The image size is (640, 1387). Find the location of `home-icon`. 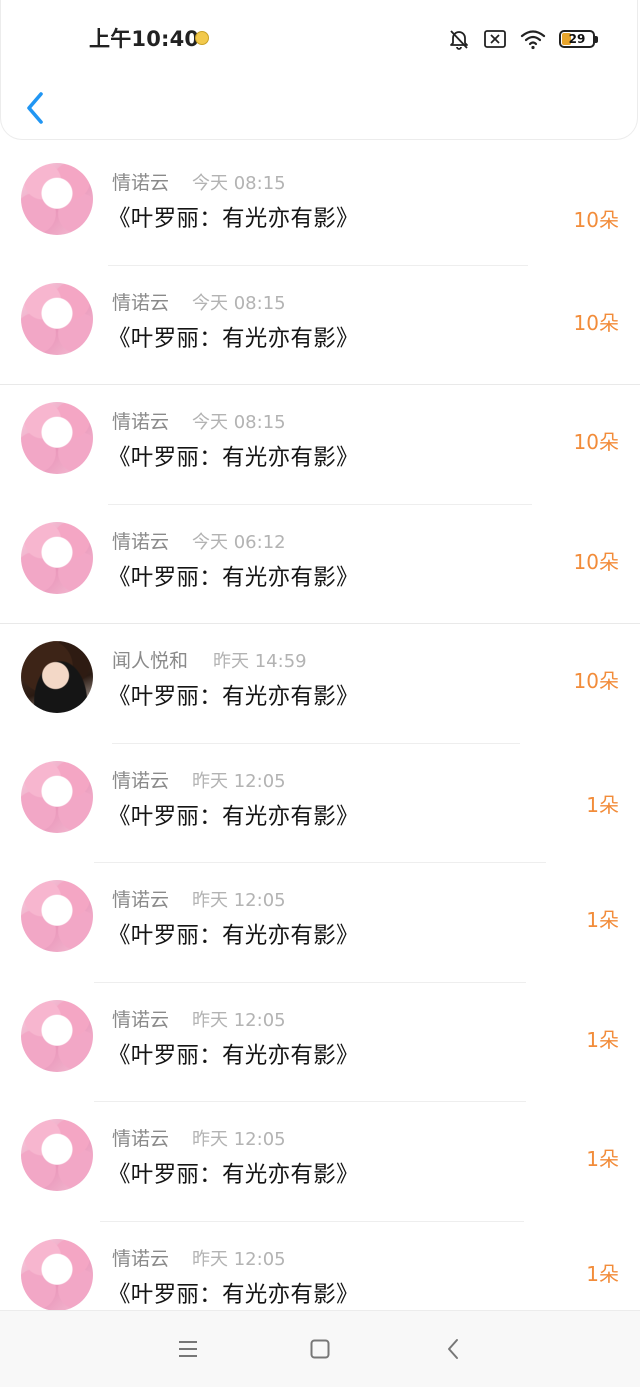

home-icon is located at coordinates (320, 1349).